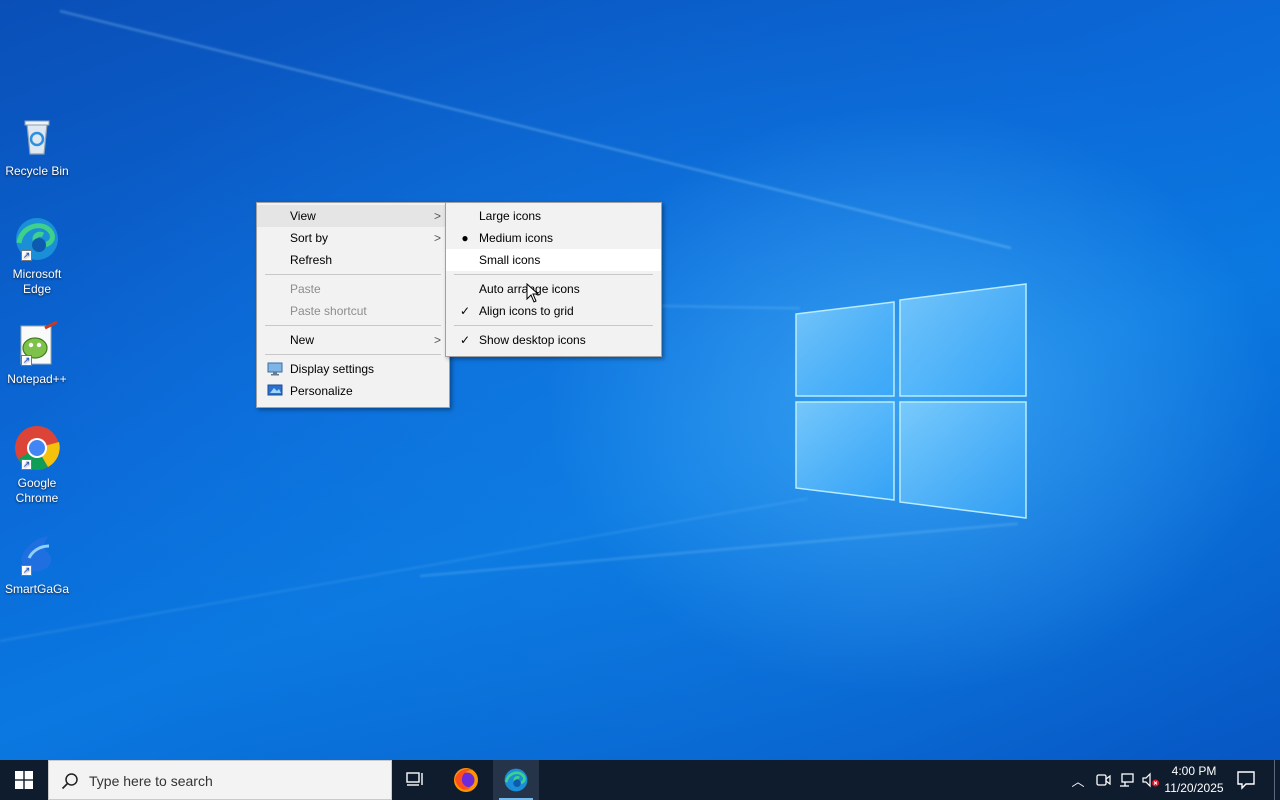  Describe the element at coordinates (526, 311) in the screenshot. I see `menu-item-label: Align icons to grid` at that location.